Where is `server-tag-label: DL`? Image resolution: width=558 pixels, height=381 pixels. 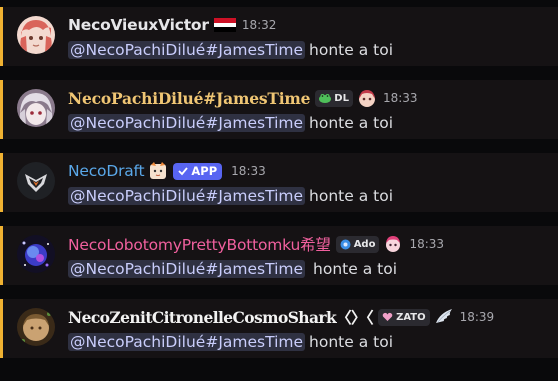
server-tag-label: DL is located at coordinates (341, 98).